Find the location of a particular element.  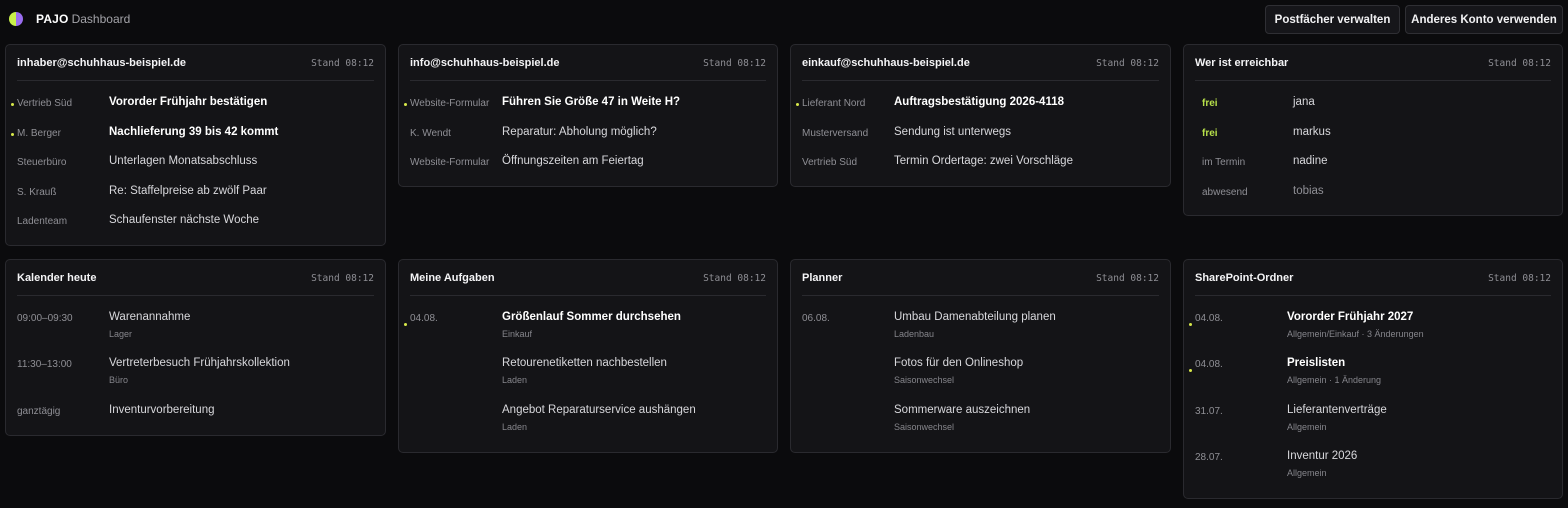

planner-category: Saisonwechsel is located at coordinates (924, 380).